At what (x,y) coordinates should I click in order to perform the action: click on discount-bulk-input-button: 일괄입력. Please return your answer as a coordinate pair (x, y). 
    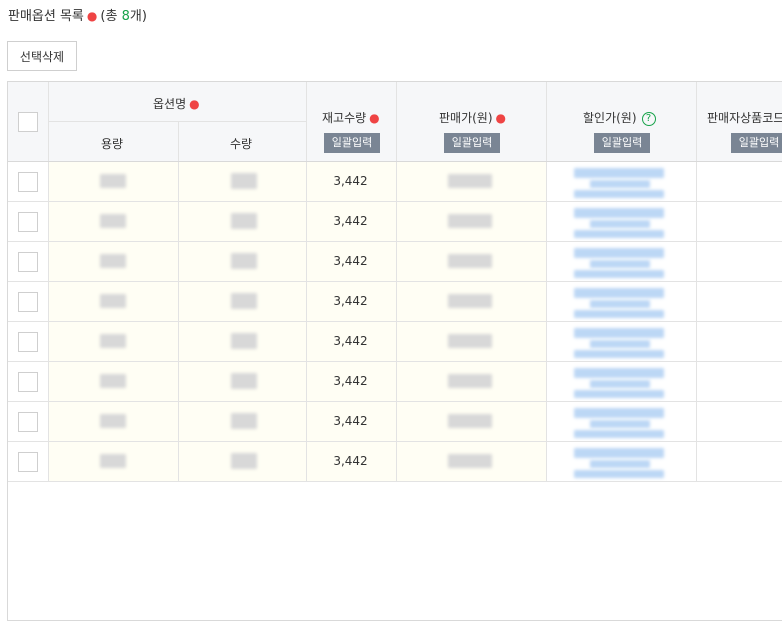
    Looking at the image, I should click on (622, 143).